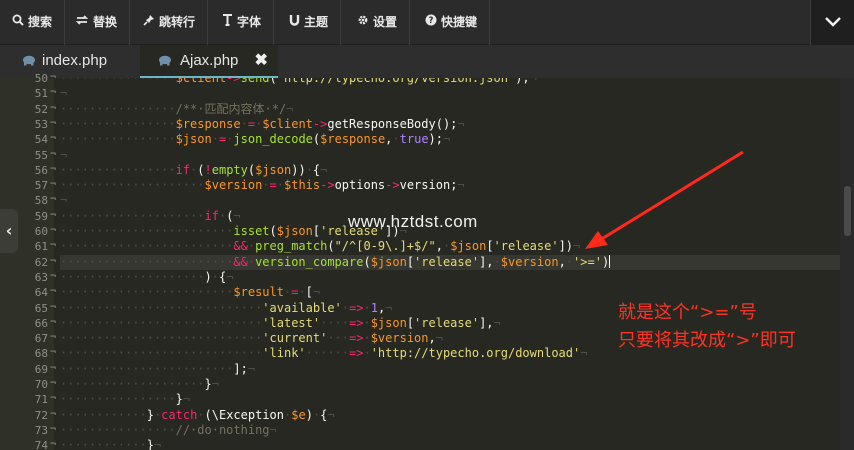  What do you see at coordinates (41, 78) in the screenshot?
I see `line-number: 50` at bounding box center [41, 78].